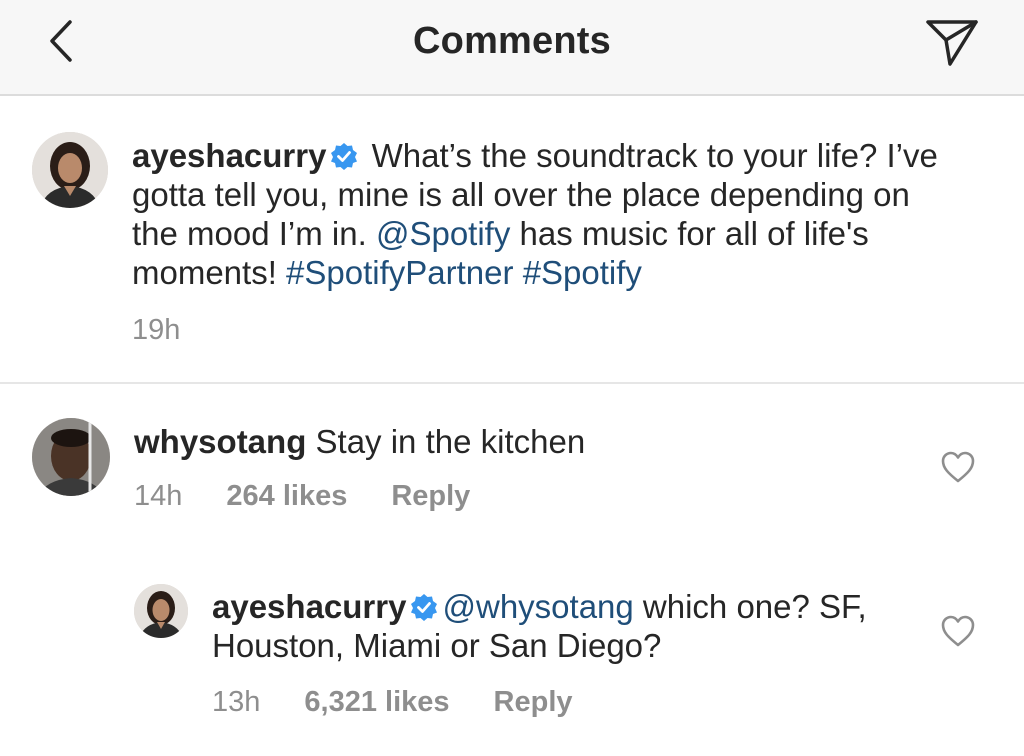 This screenshot has height=756, width=1024. I want to click on reply-meta: 13h 6,321 likes Reply, so click(414, 702).